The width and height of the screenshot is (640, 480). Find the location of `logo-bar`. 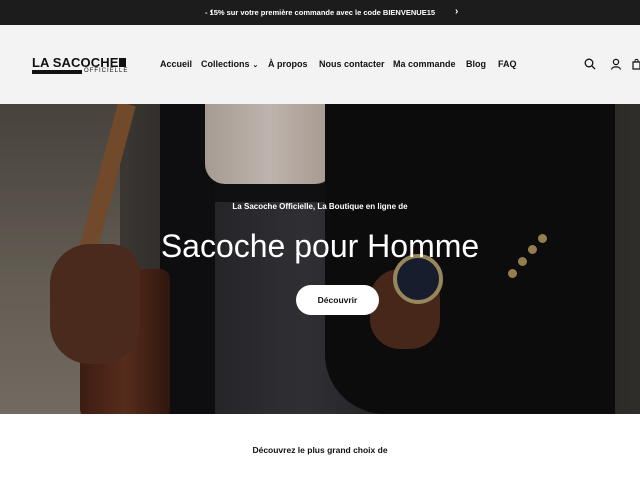

logo-bar is located at coordinates (57, 72).